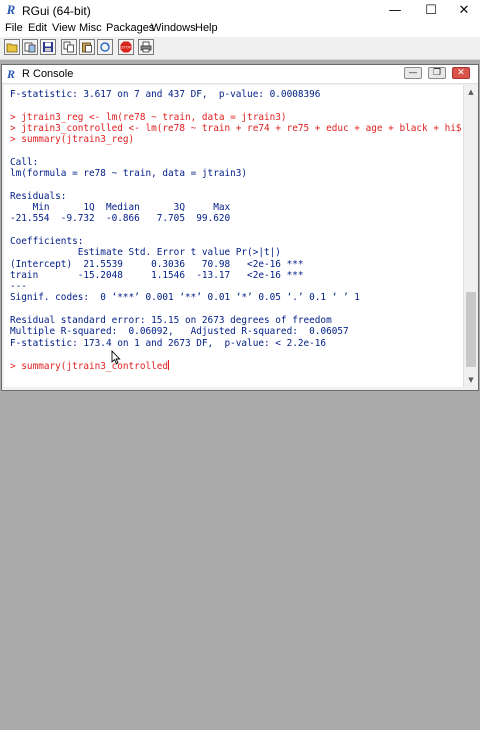 This screenshot has height=730, width=480. Describe the element at coordinates (64, 28) in the screenshot. I see `menu-view: View` at that location.